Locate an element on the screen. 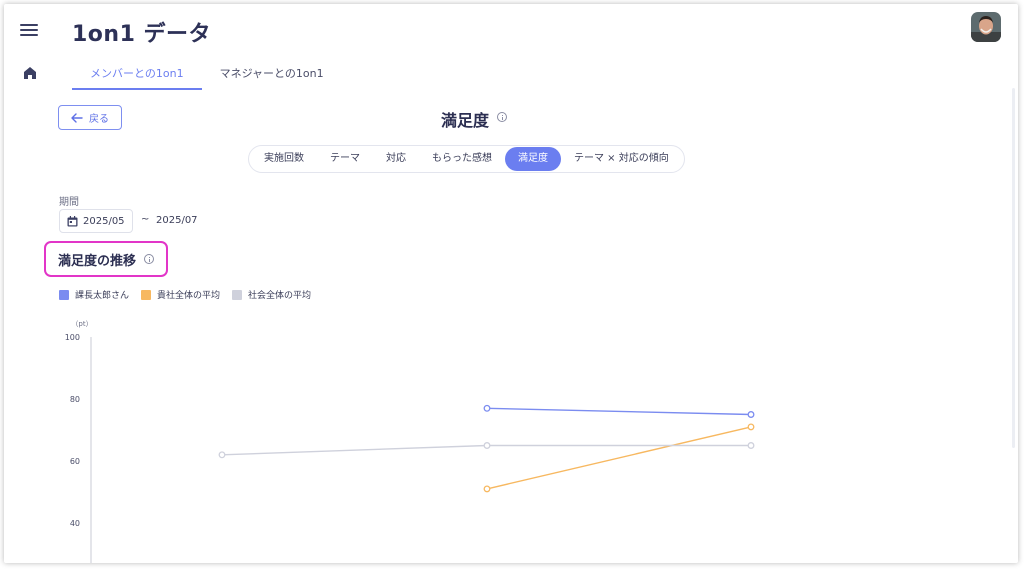  metric-segmented-control: 実施回数 テーマ 対応 もらった感想 満足度 テーマ × 対応の傾向 is located at coordinates (466, 159).